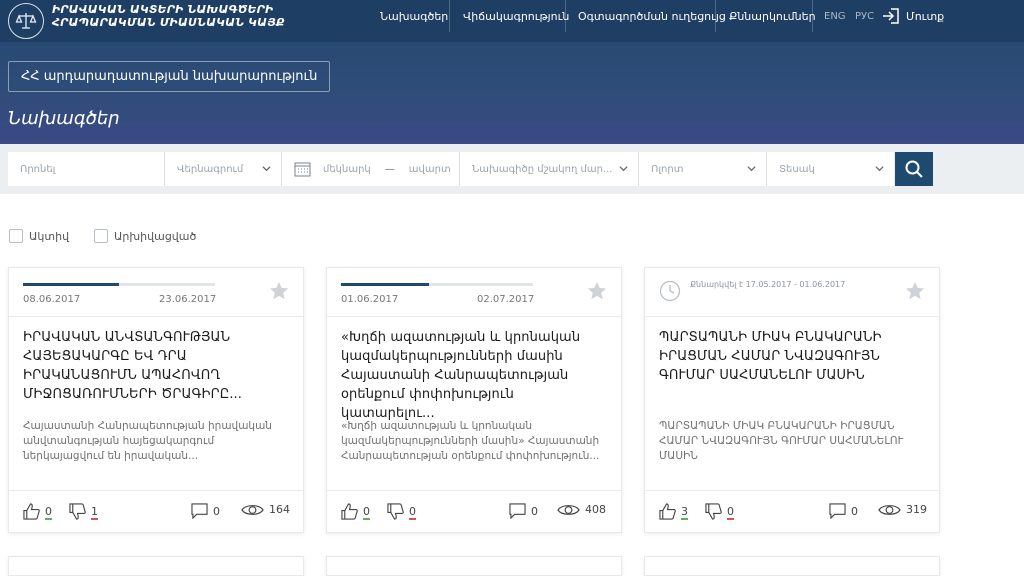  What do you see at coordinates (772, 16) in the screenshot?
I see `nav-discussions: Քննարկումներ` at bounding box center [772, 16].